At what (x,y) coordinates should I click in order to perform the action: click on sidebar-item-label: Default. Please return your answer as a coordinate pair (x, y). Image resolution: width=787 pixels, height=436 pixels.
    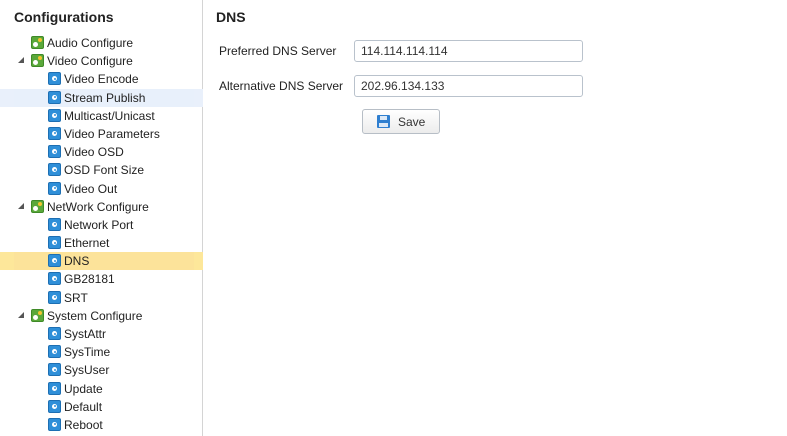
    Looking at the image, I should click on (83, 406).